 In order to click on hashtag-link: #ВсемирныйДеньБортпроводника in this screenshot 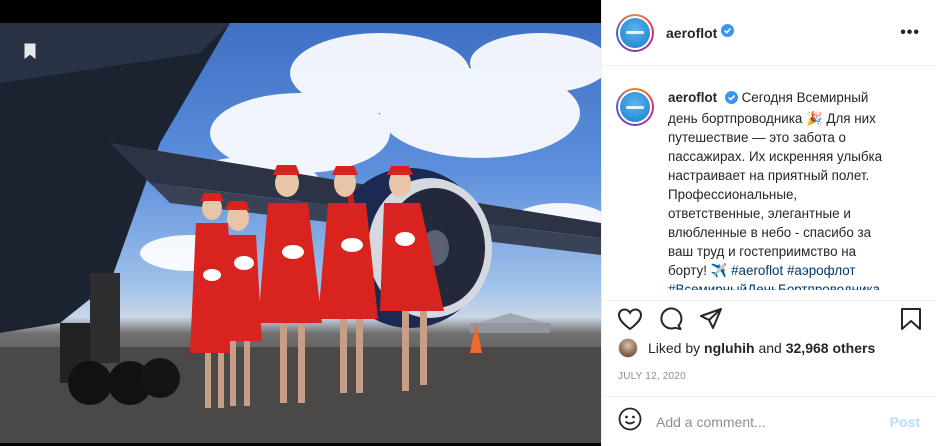, I will do `click(774, 286)`.